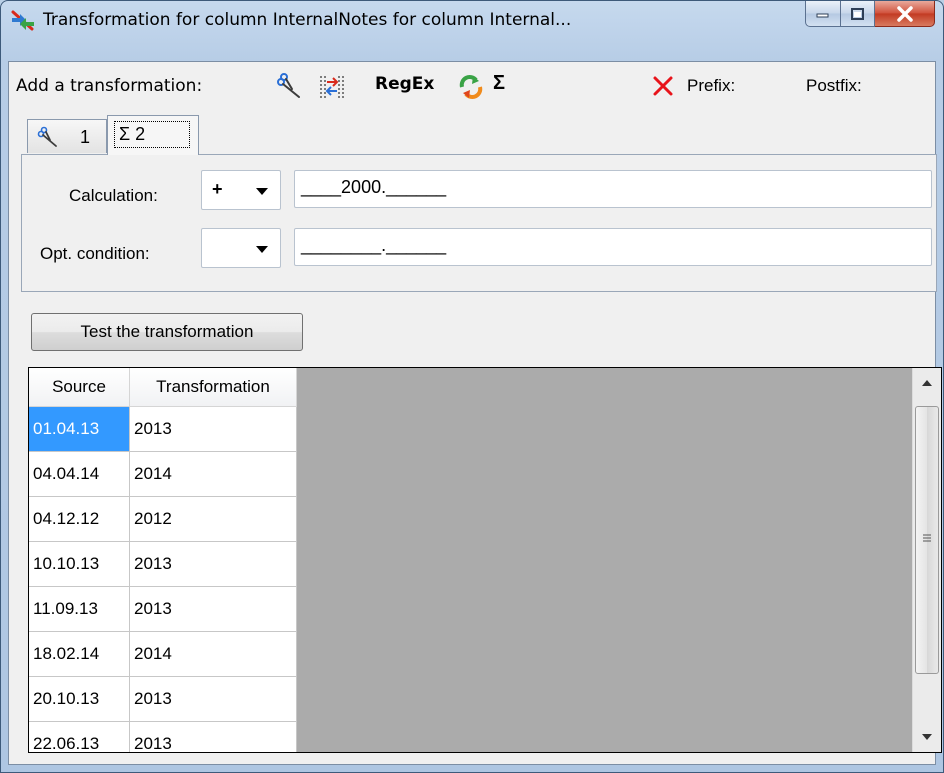 This screenshot has height=773, width=944. I want to click on regex-button: RegEx, so click(404, 84).